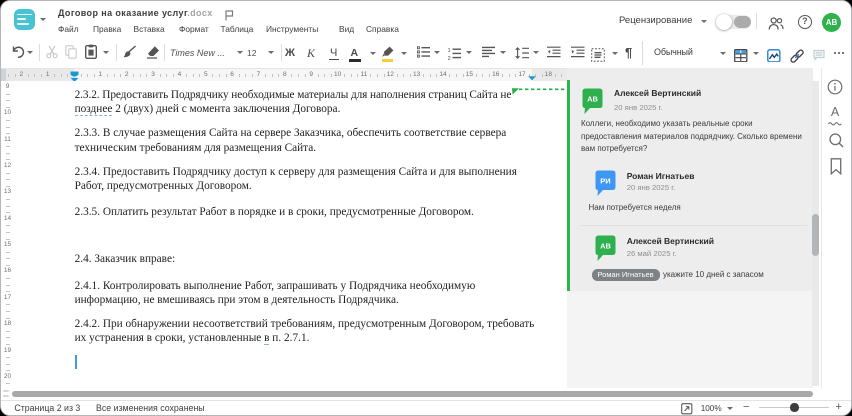 The width and height of the screenshot is (852, 416). I want to click on svg-text: РИ, so click(605, 181).